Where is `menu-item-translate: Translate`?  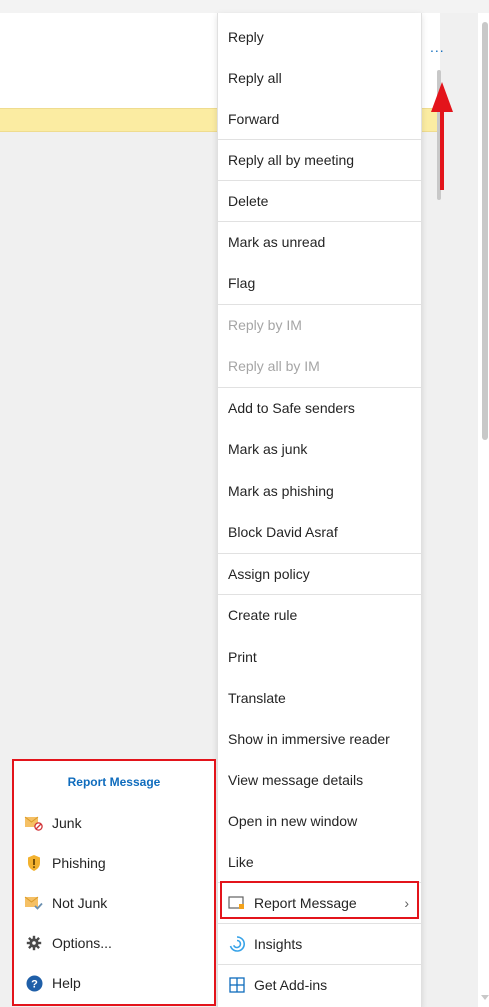 menu-item-translate: Translate is located at coordinates (319, 697).